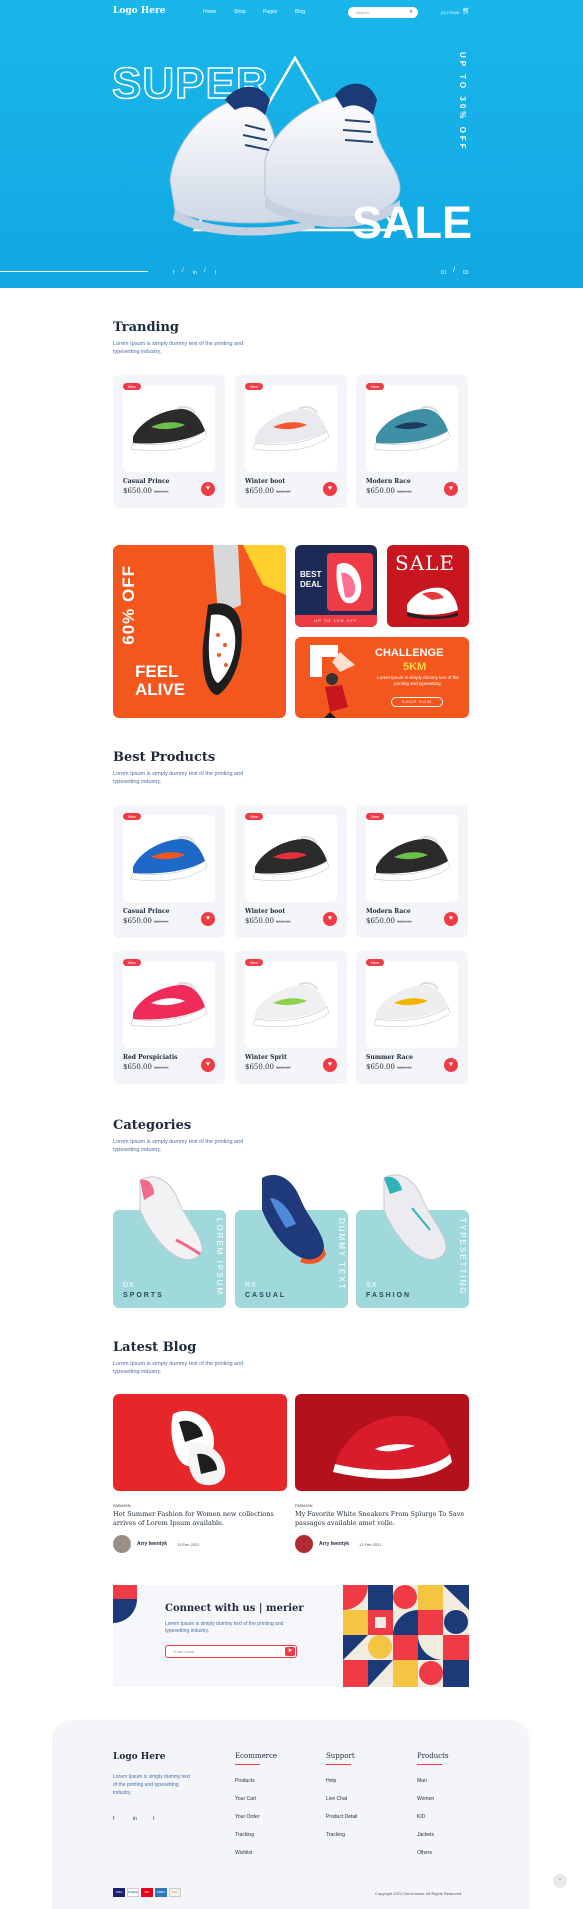 This screenshot has width=583, height=1909. What do you see at coordinates (152, 1544) in the screenshot?
I see `author-name: Arry Iwentyk` at bounding box center [152, 1544].